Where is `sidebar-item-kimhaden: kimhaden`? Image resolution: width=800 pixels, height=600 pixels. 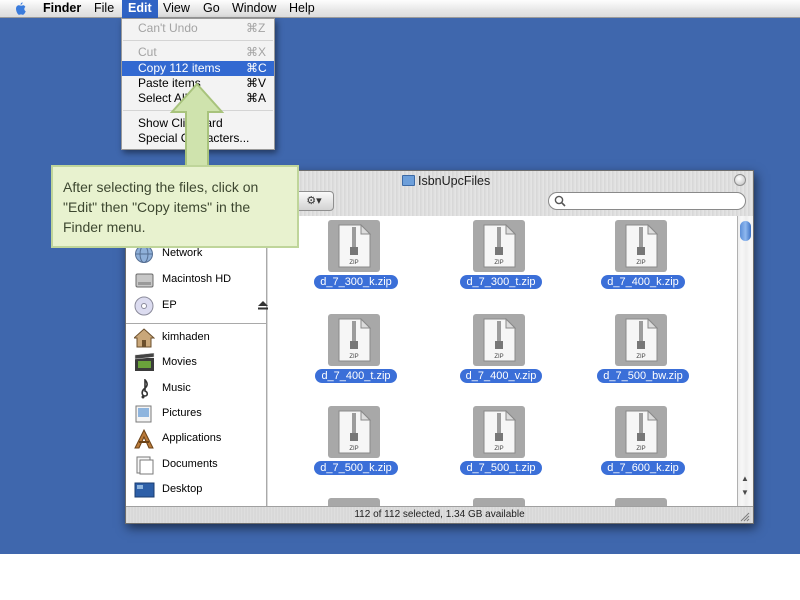
sidebar-item-kimhaden: kimhaden is located at coordinates (199, 338).